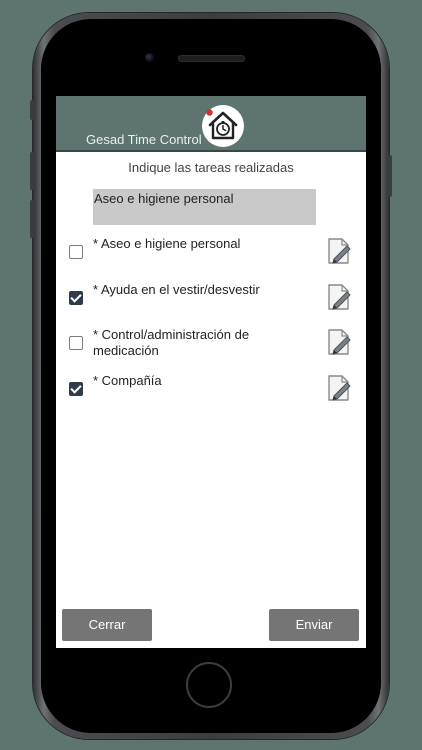 The height and width of the screenshot is (750, 422). I want to click on task-label: * Aseo e higiene personal, so click(167, 243).